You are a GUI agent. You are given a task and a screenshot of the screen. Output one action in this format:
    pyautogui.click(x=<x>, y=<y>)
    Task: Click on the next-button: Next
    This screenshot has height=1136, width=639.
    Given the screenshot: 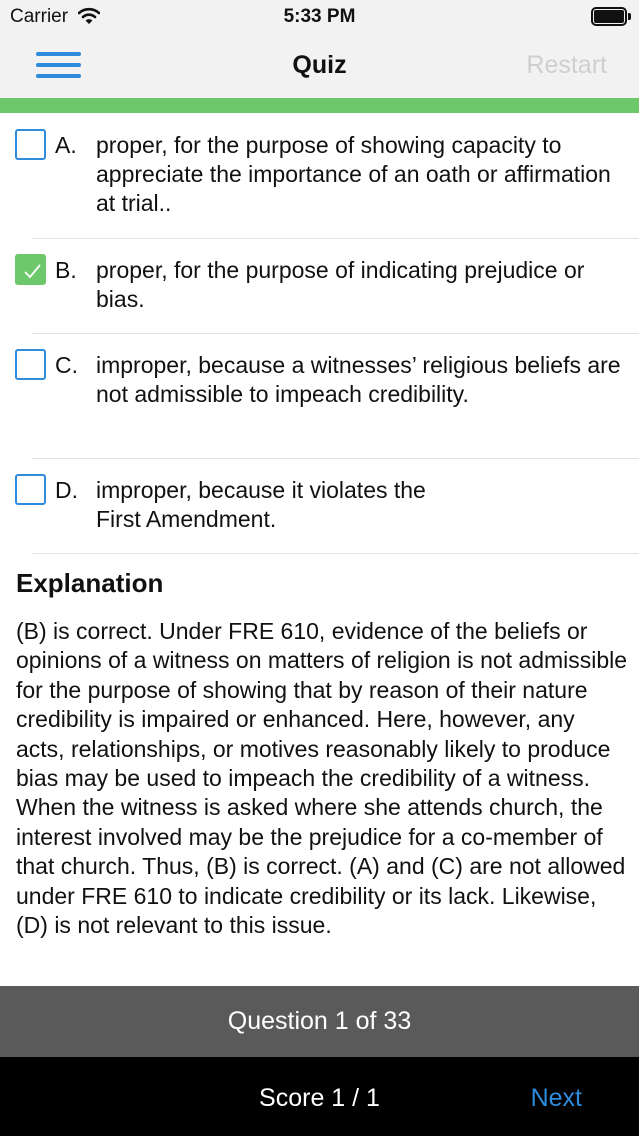 What is the action you would take?
    pyautogui.click(x=556, y=1098)
    